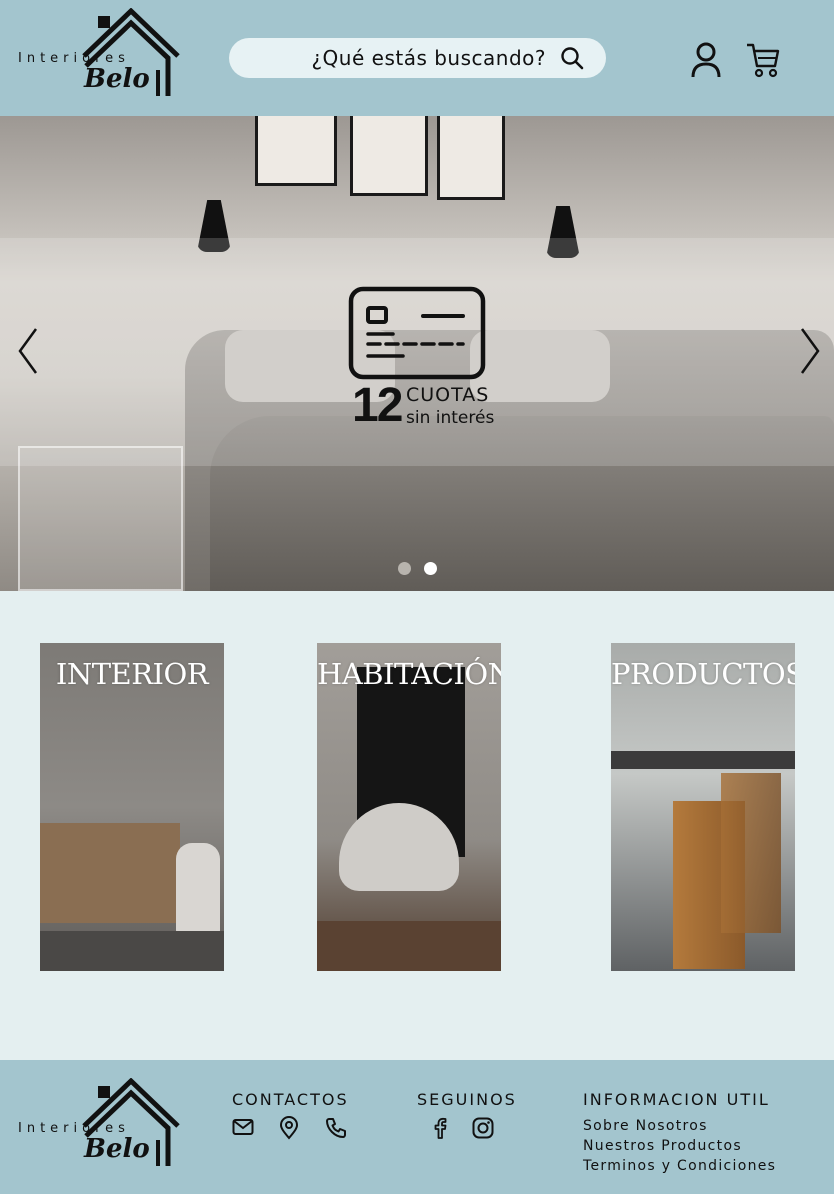  I want to click on carousel-next-arrow-icon, so click(807, 351).